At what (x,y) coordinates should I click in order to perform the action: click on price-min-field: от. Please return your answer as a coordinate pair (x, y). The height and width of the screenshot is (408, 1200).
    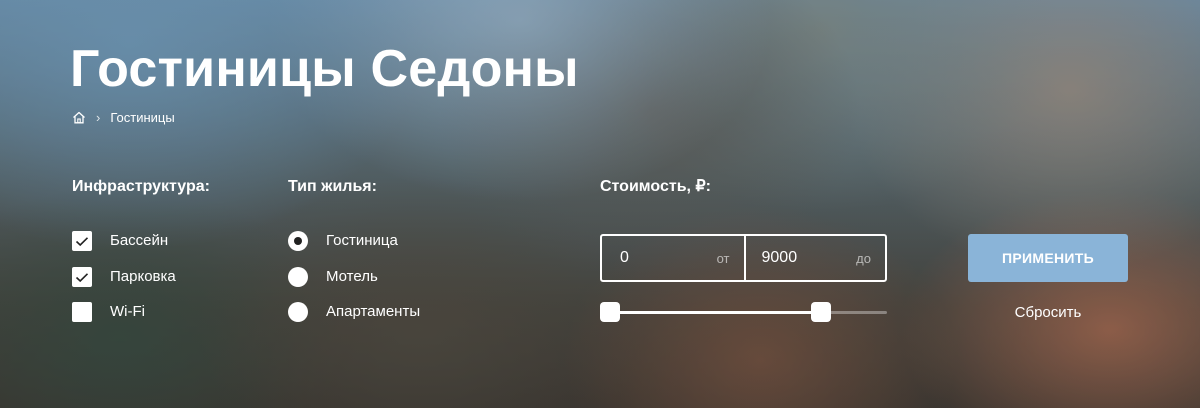
    Looking at the image, I should click on (673, 258).